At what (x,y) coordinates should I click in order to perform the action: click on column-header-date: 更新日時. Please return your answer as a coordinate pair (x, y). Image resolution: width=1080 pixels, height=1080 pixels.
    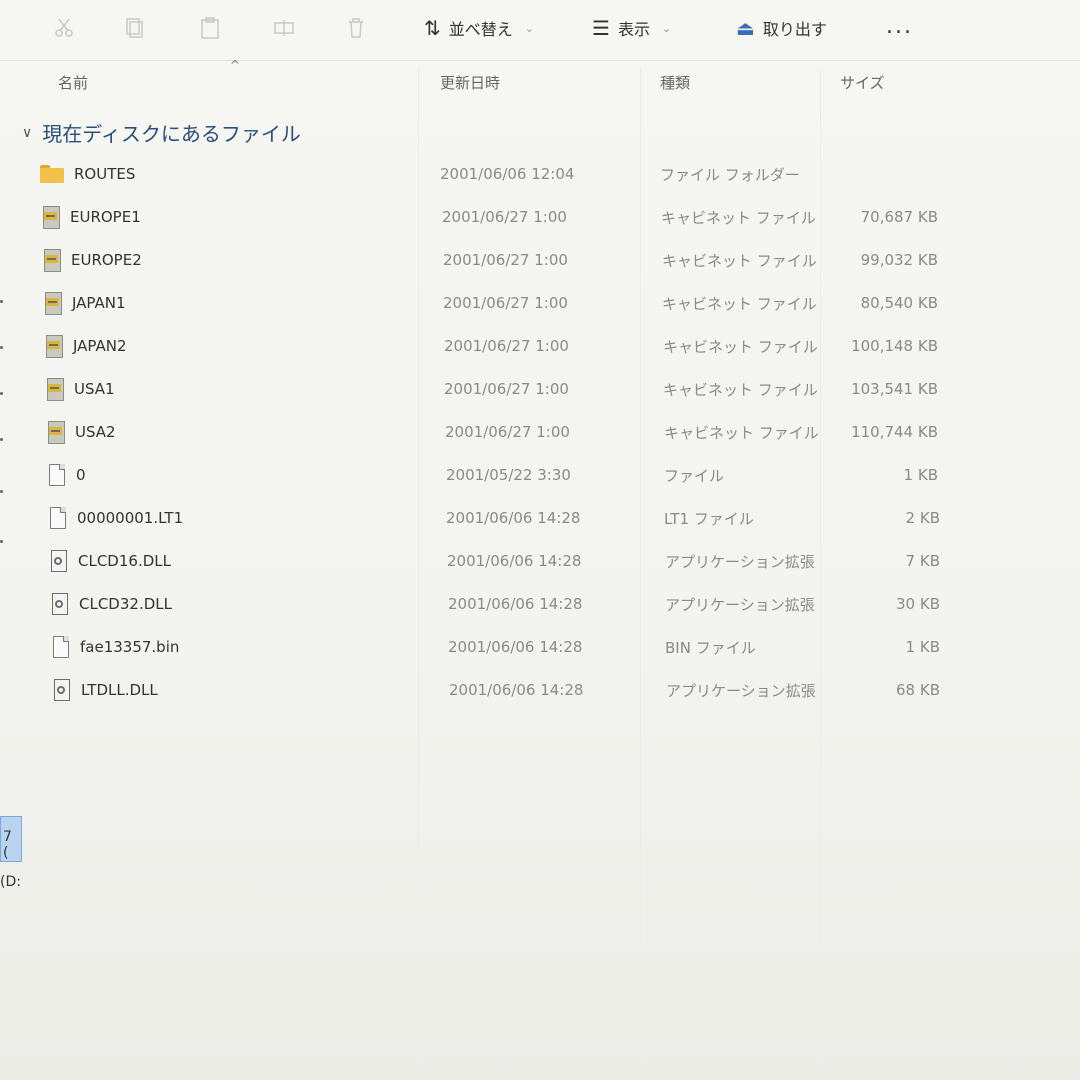
    Looking at the image, I should click on (470, 82).